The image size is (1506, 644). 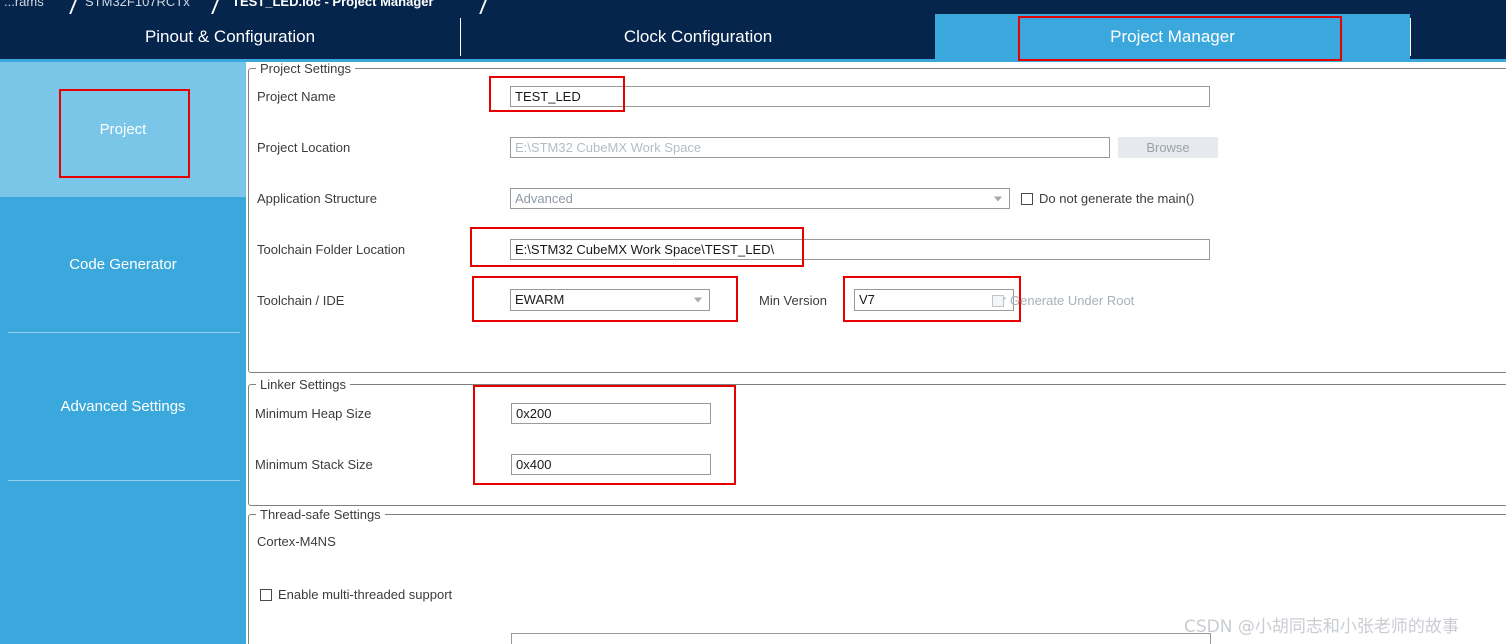 What do you see at coordinates (760, 198) in the screenshot?
I see `application-structure-select: Advanced` at bounding box center [760, 198].